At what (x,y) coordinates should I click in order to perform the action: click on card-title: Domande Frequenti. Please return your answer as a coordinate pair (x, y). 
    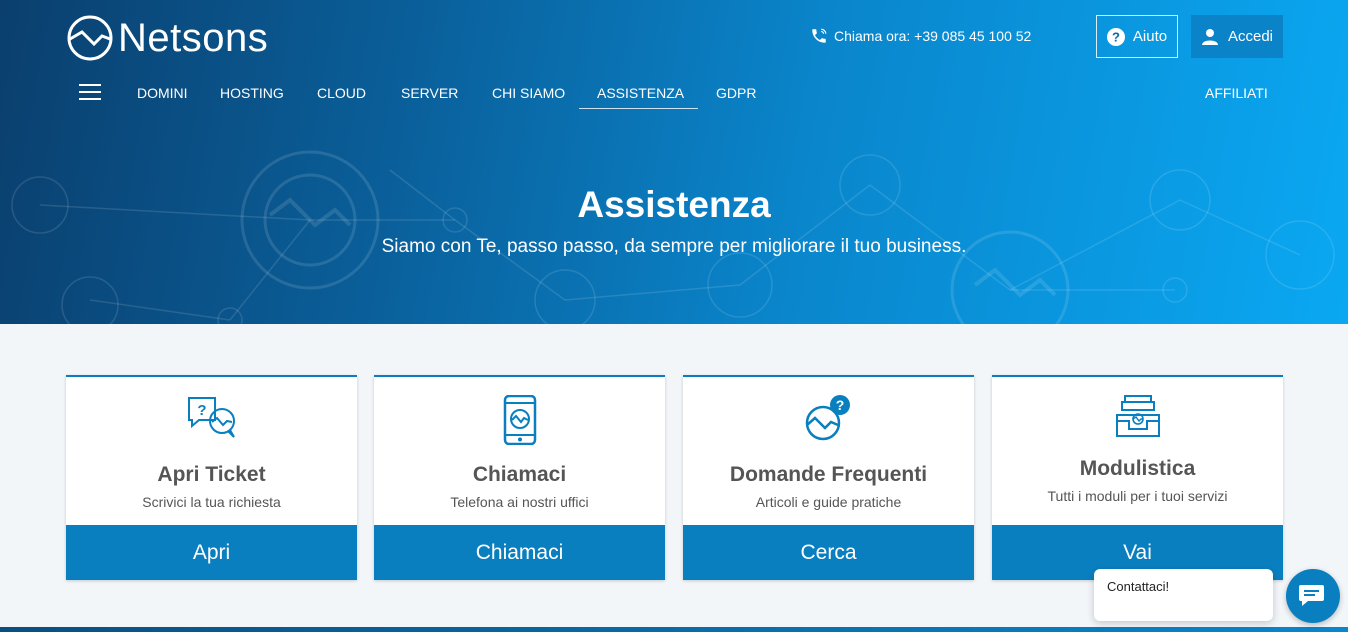
    Looking at the image, I should click on (828, 474).